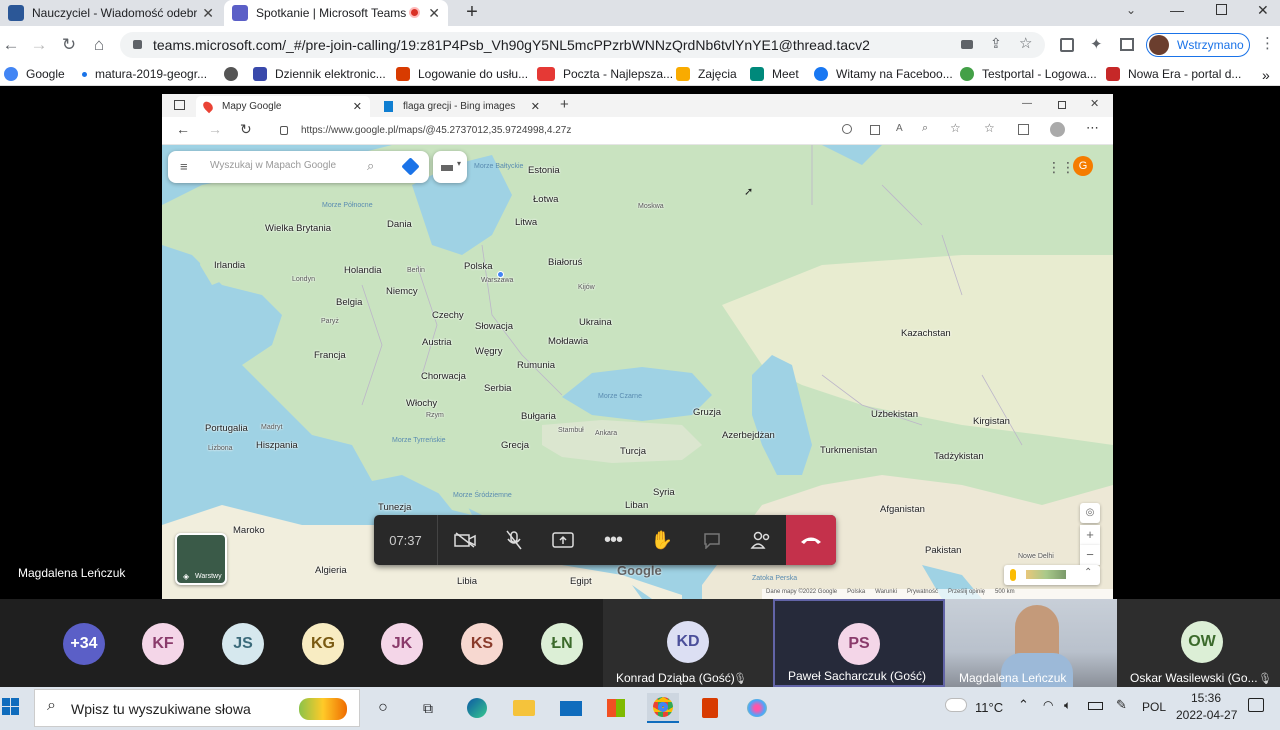 This screenshot has height=730, width=1280. Describe the element at coordinates (10, 706) in the screenshot. I see `windows-start-icon` at that location.